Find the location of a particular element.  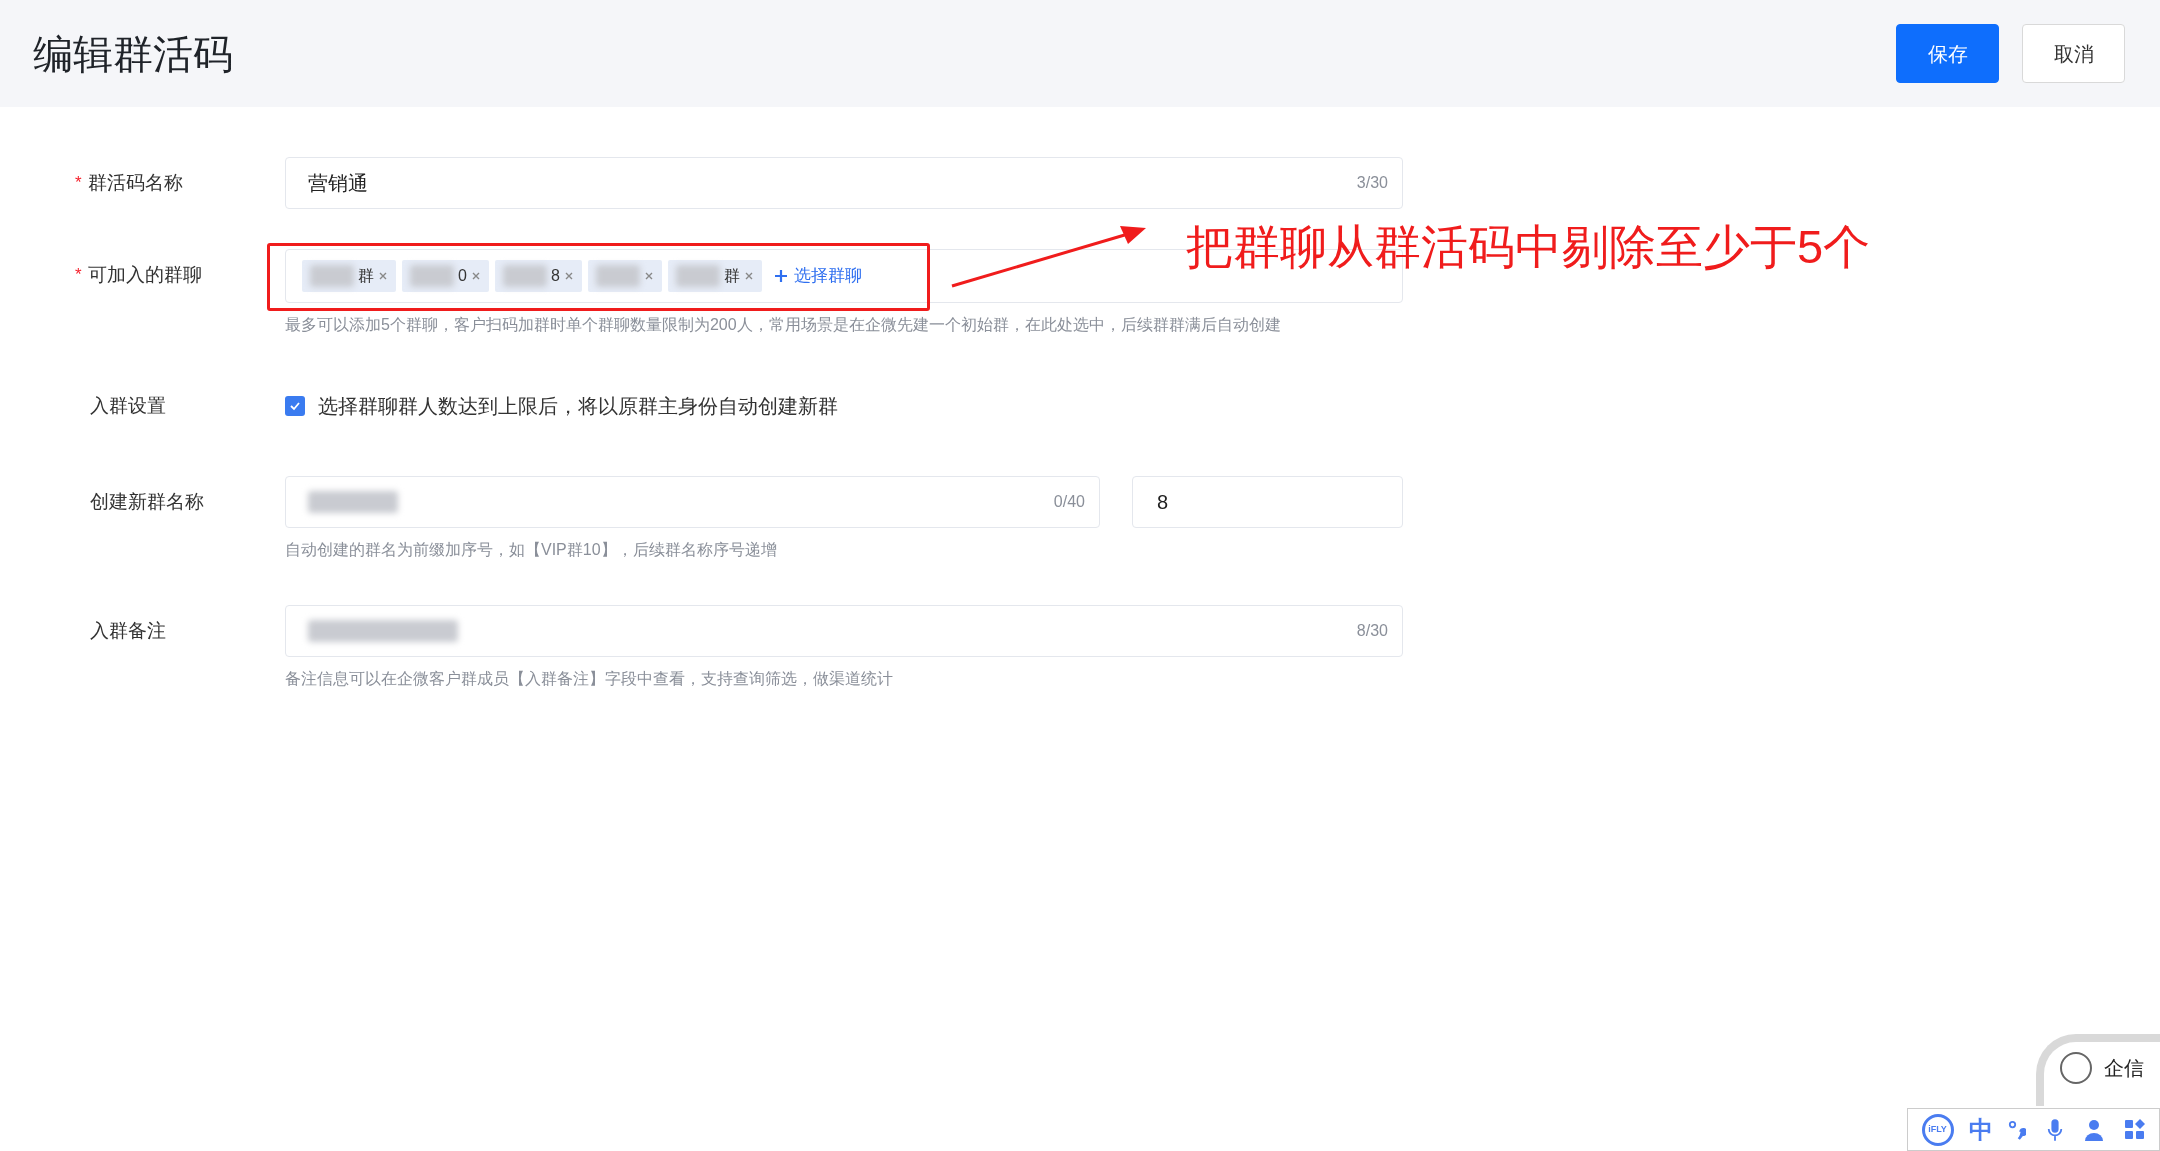

plus-icon is located at coordinates (780, 276).